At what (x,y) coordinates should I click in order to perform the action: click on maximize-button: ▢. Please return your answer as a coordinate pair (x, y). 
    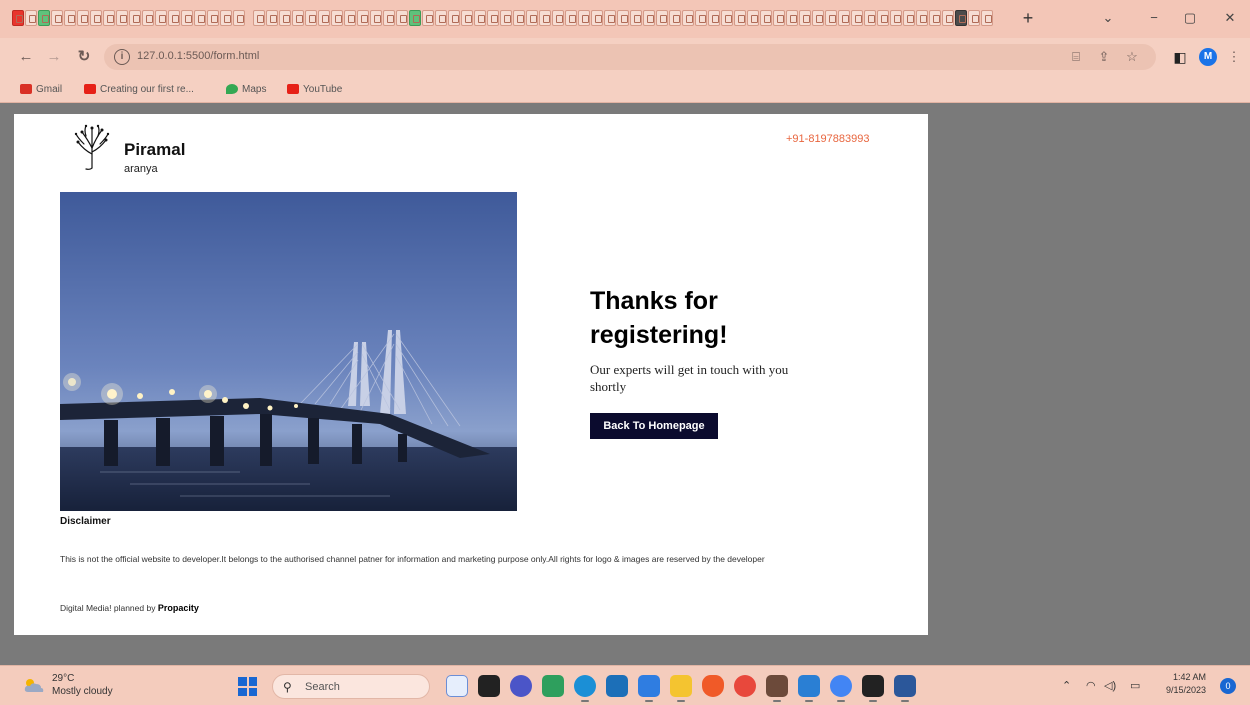
    Looking at the image, I should click on (1190, 18).